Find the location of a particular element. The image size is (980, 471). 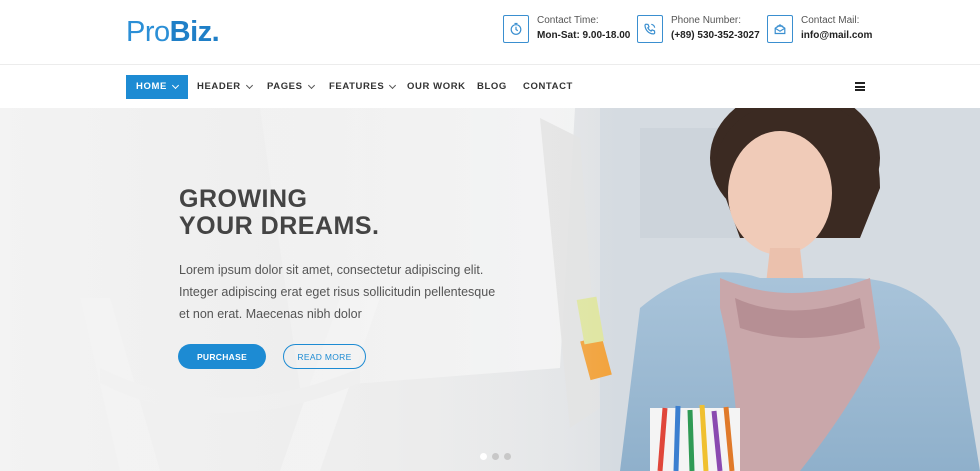

nav-item-home-label: HOME is located at coordinates (151, 86).